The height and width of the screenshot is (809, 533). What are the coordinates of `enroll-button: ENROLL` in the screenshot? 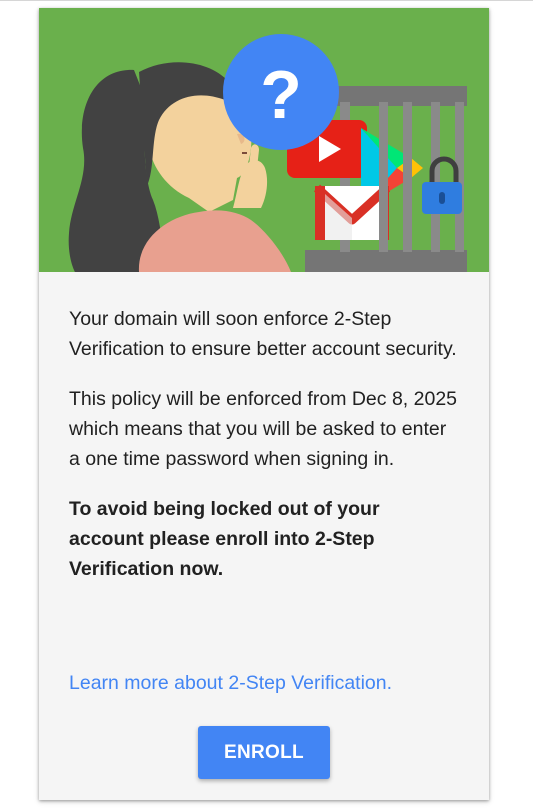 It's located at (264, 752).